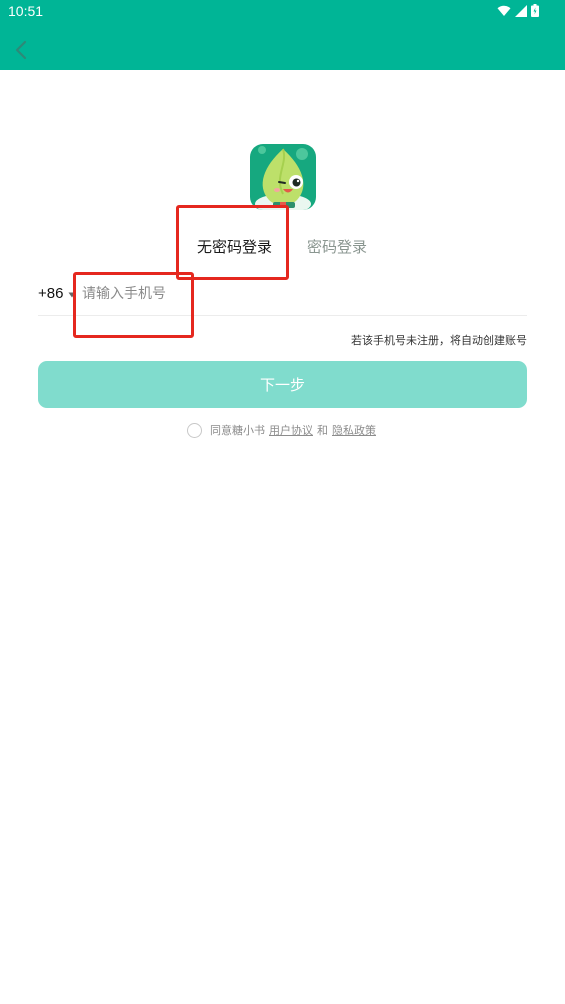 The width and height of the screenshot is (565, 1004). I want to click on status-icons, so click(518, 10).